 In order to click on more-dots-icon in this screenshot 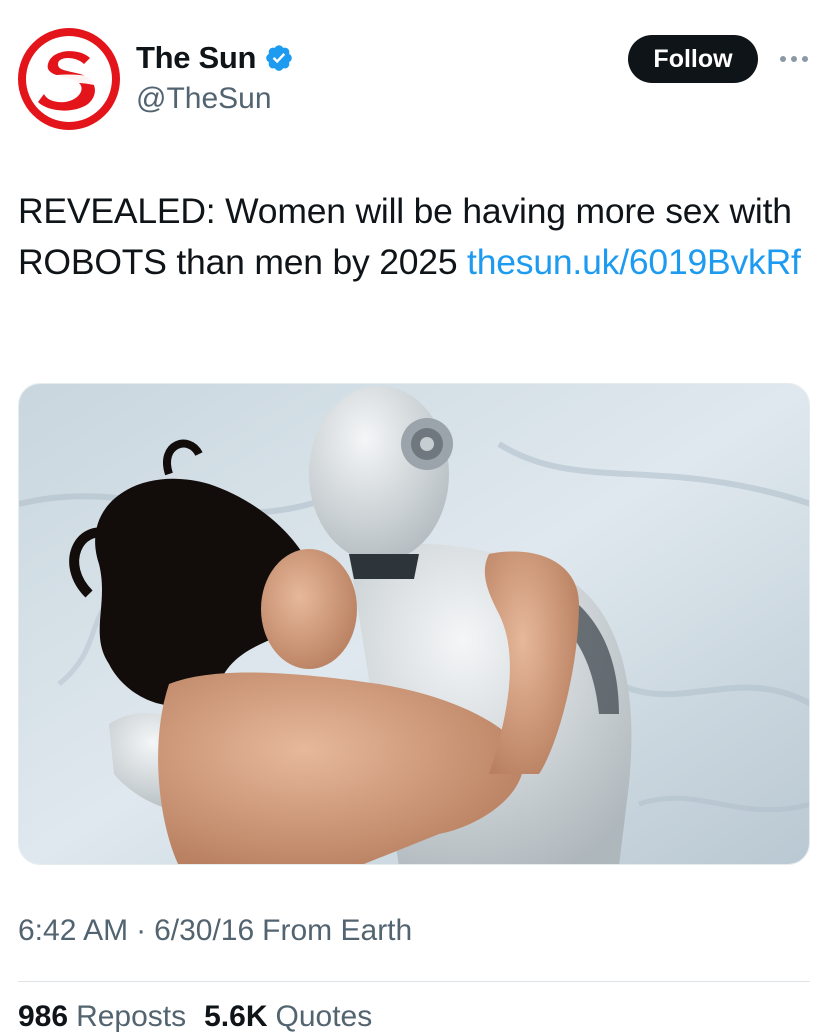, I will do `click(794, 59)`.